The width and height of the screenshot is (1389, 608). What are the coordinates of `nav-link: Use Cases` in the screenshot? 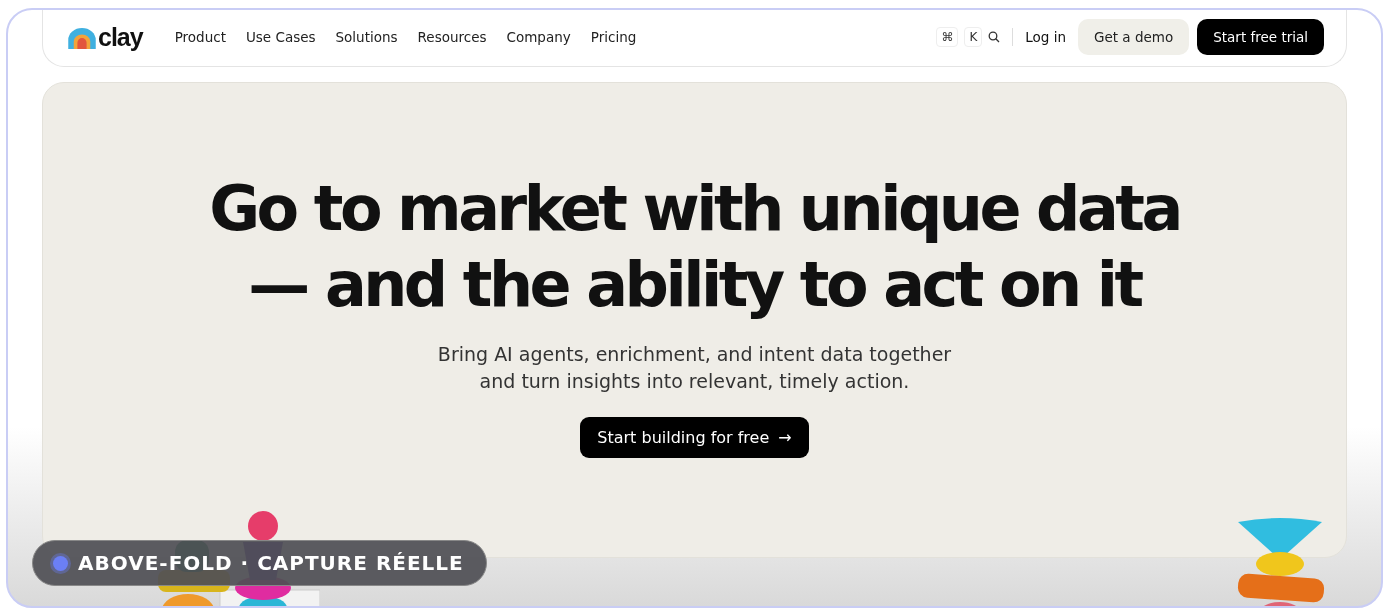 It's located at (280, 37).